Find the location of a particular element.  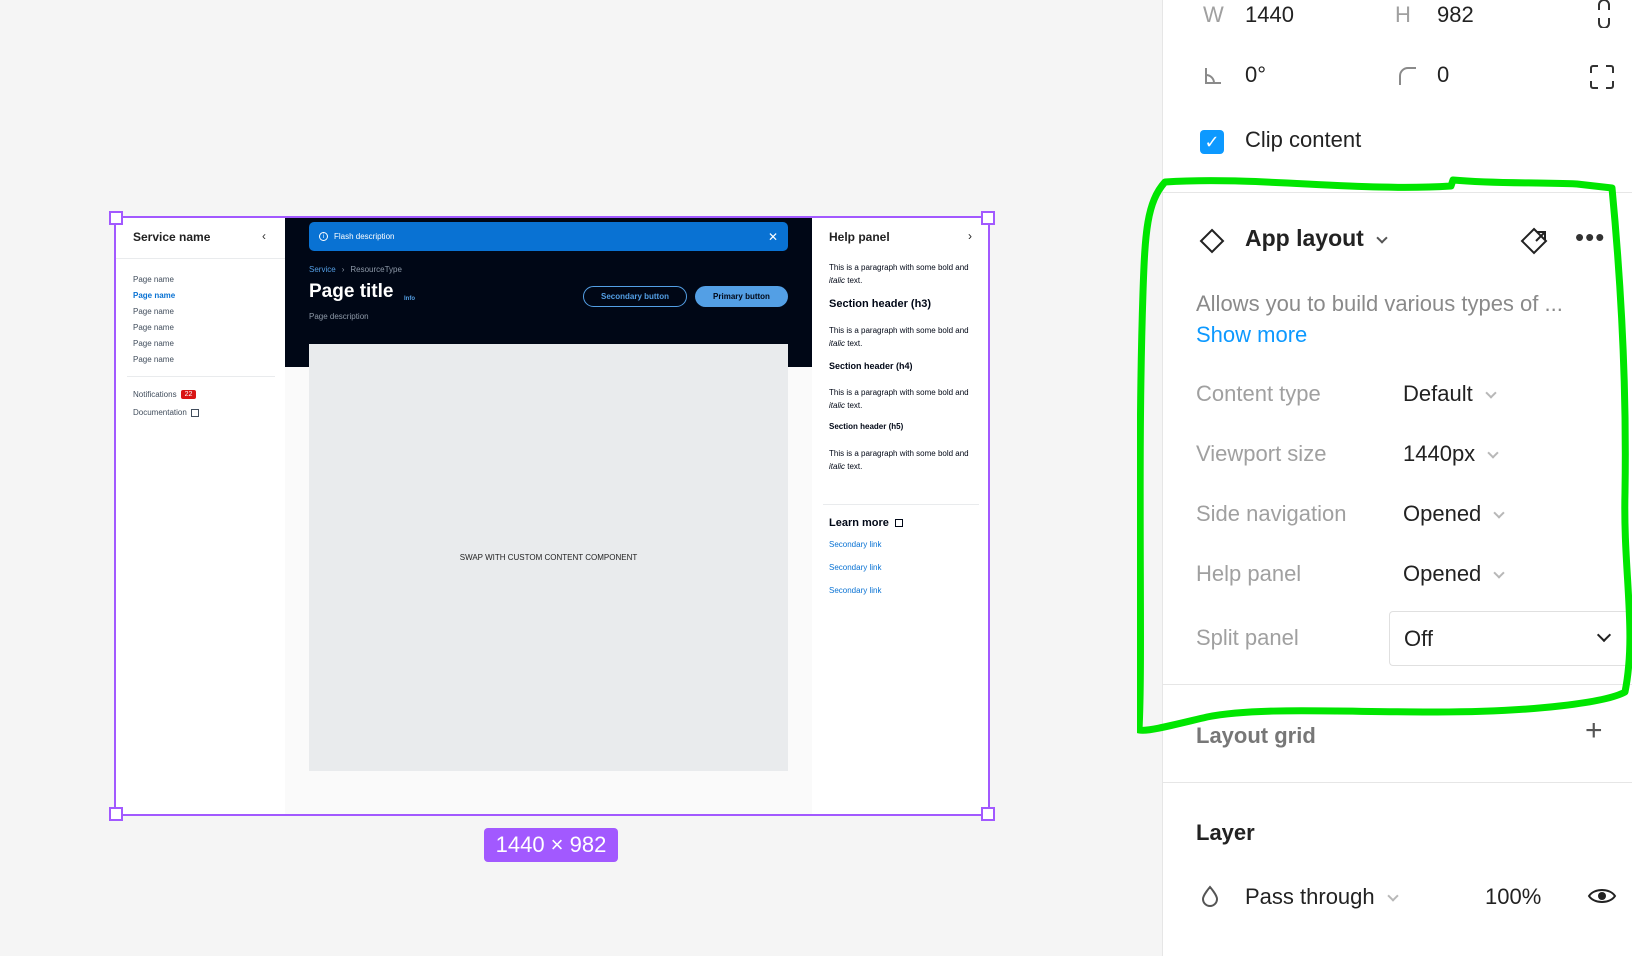

chevron-left-icon: ‹ is located at coordinates (264, 236).